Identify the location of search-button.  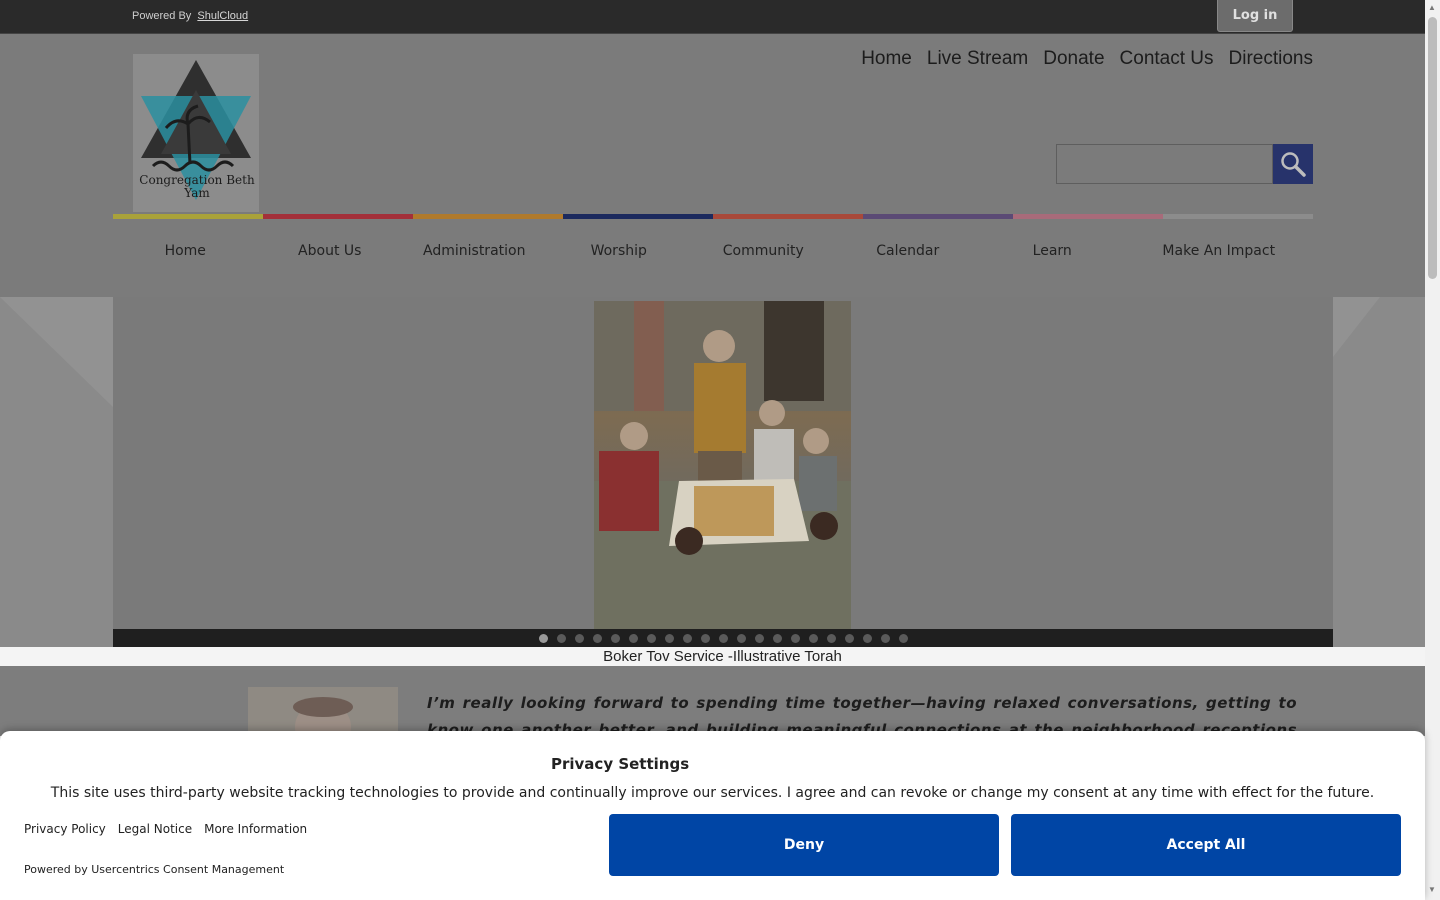
(1293, 164).